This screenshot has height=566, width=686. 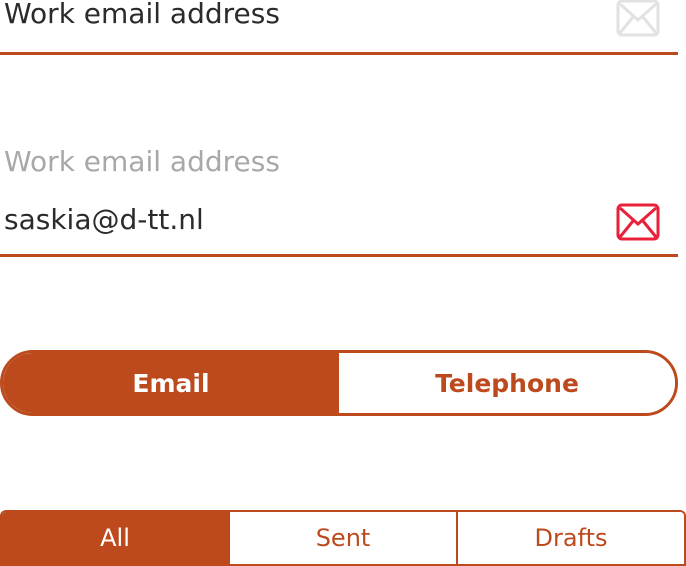 What do you see at coordinates (142, 15) in the screenshot?
I see `email-placeholder: Work email address` at bounding box center [142, 15].